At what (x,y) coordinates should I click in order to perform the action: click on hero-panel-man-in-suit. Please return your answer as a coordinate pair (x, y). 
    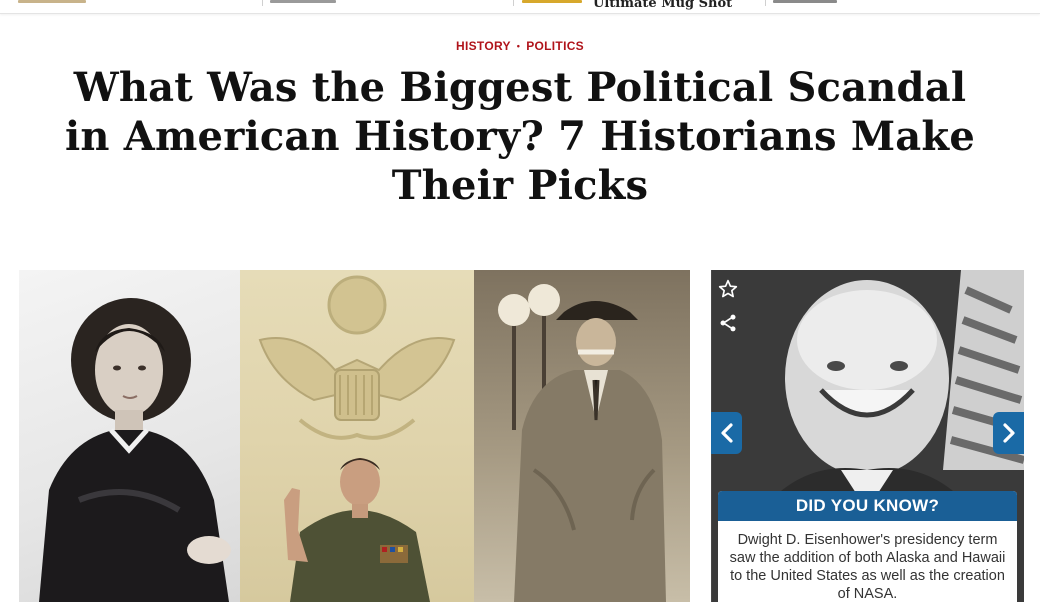
    Looking at the image, I should click on (582, 436).